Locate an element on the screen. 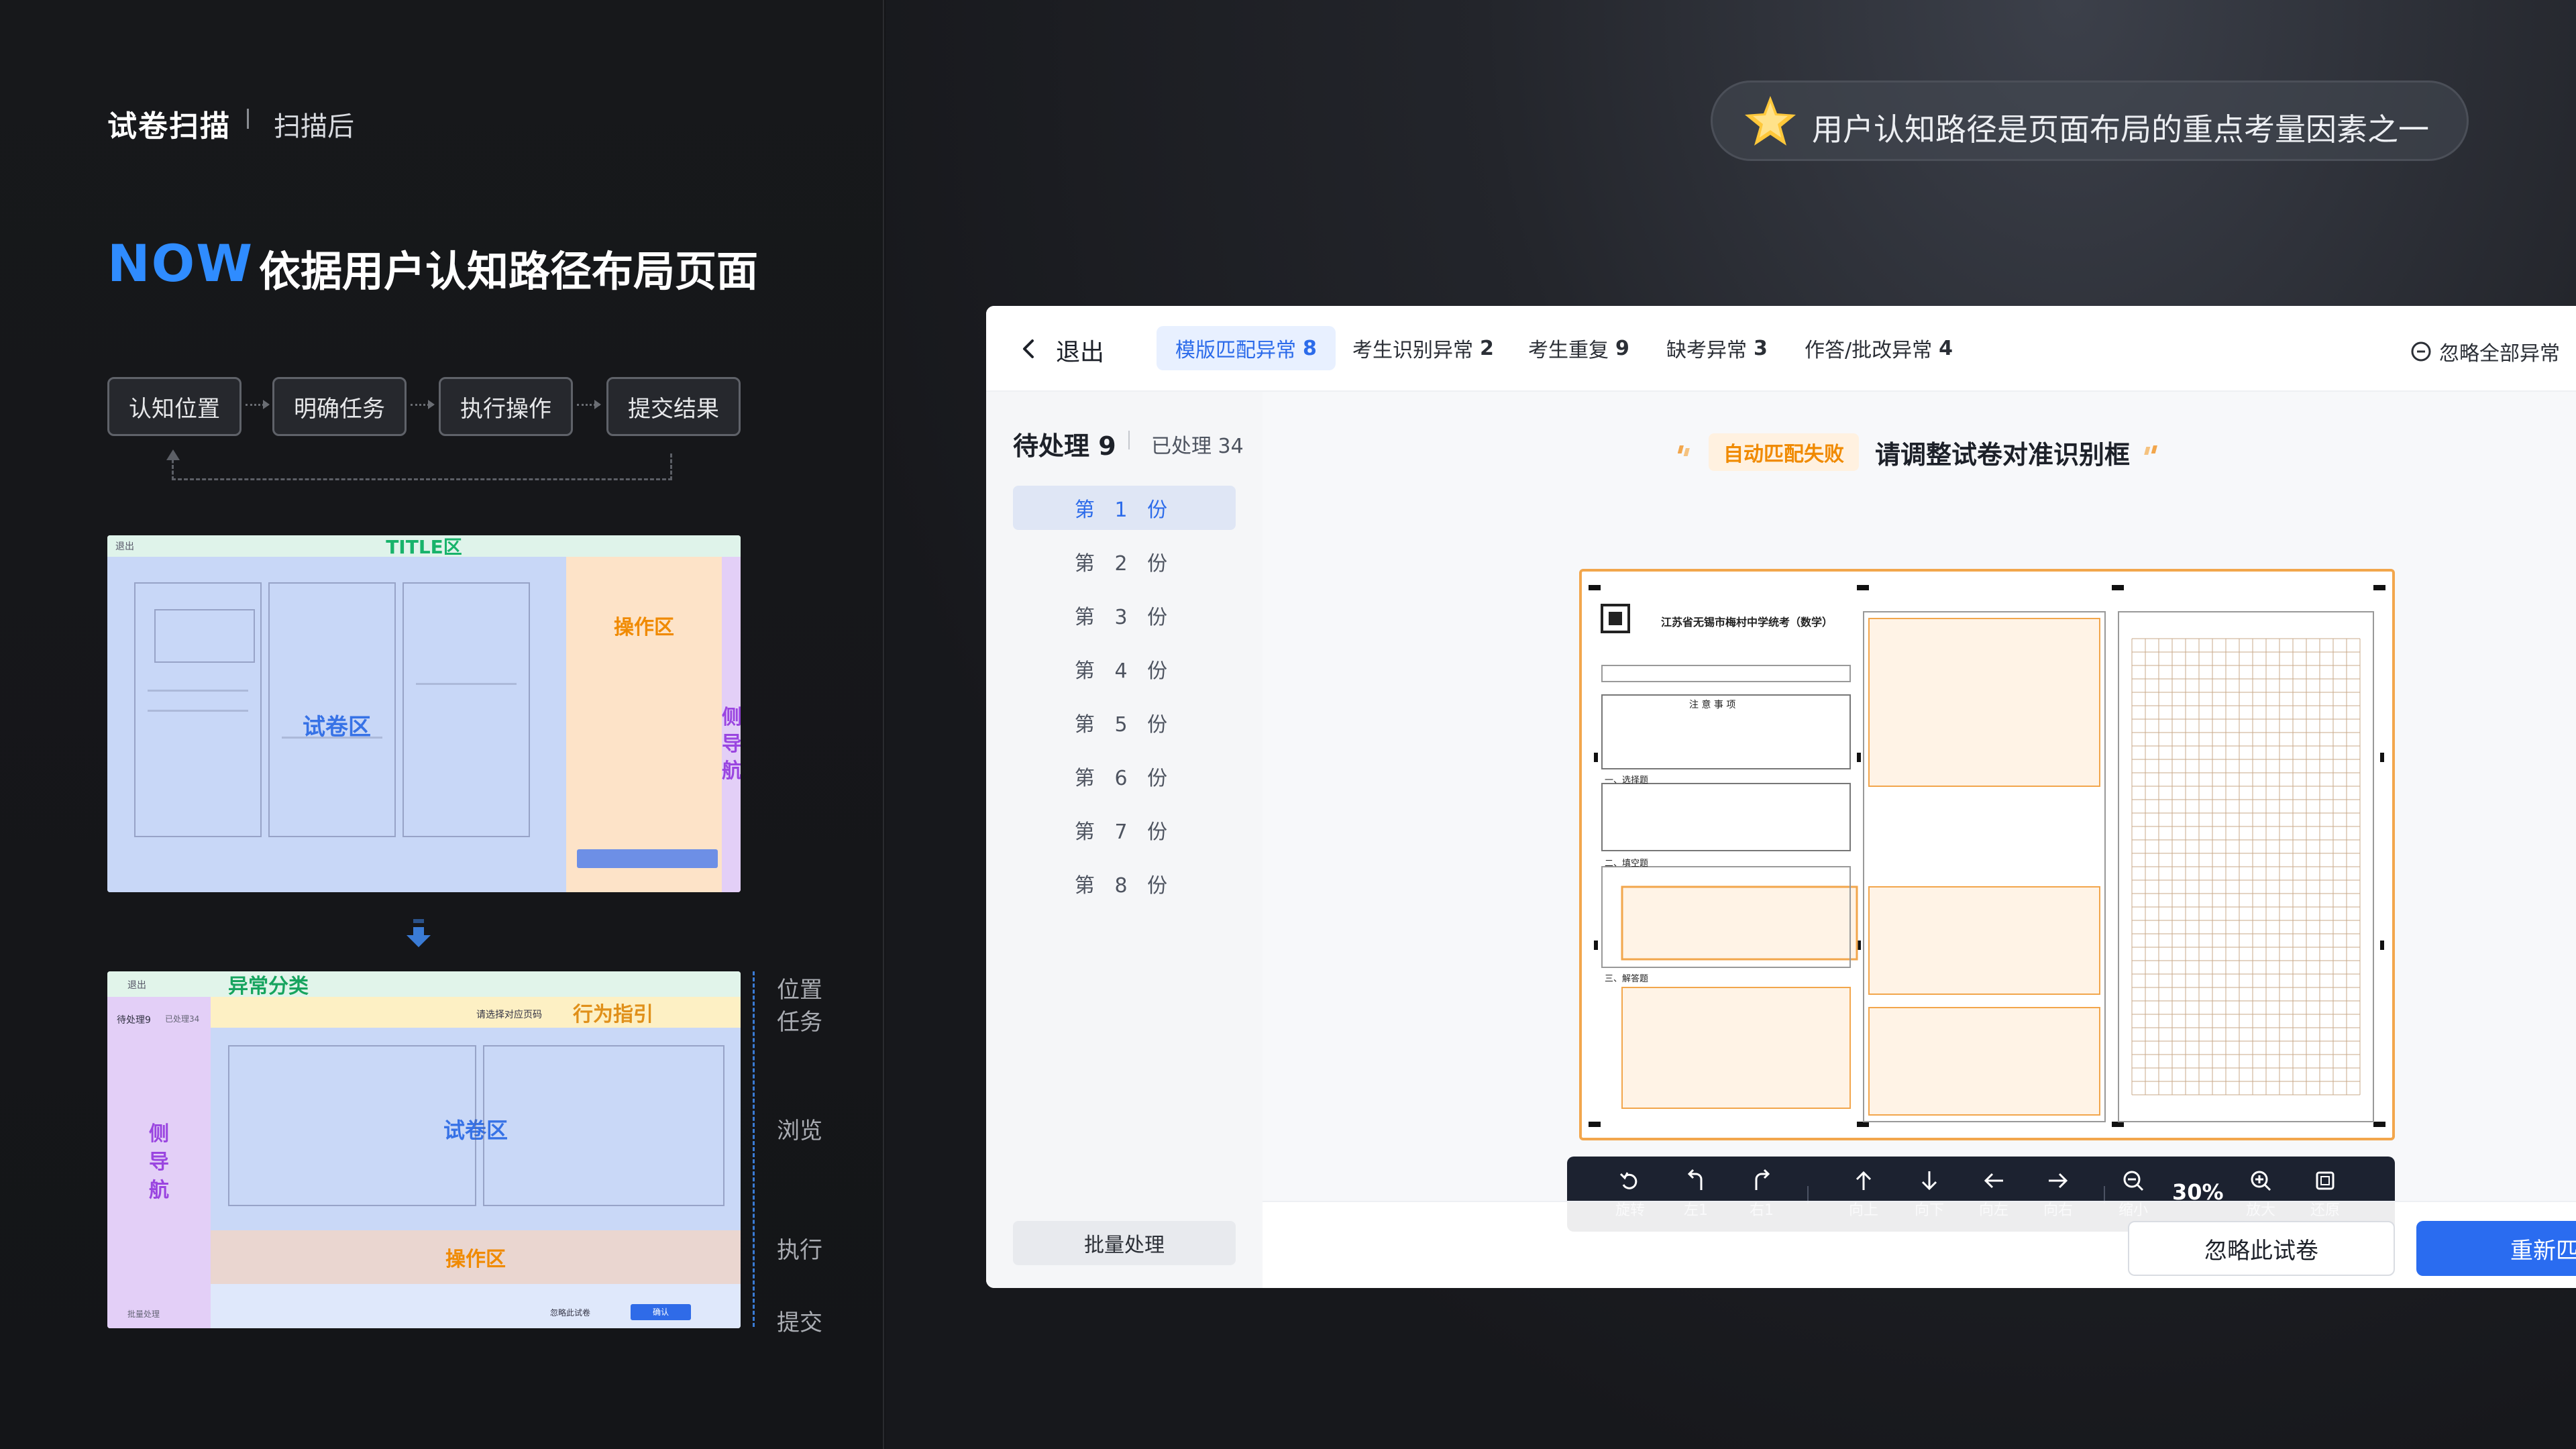  thumb-sheet is located at coordinates (352, 1125).